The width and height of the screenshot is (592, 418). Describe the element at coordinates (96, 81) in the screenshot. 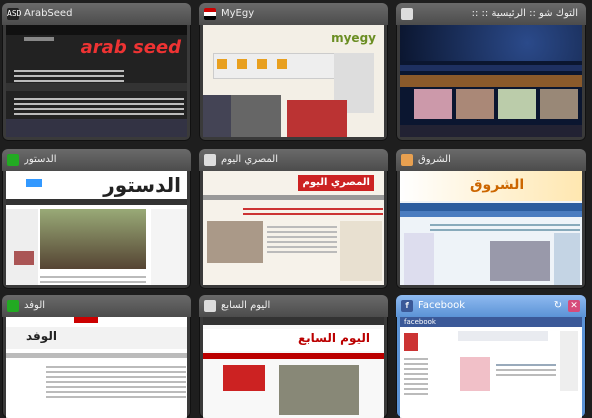

I see `page-preview: arab seed` at that location.